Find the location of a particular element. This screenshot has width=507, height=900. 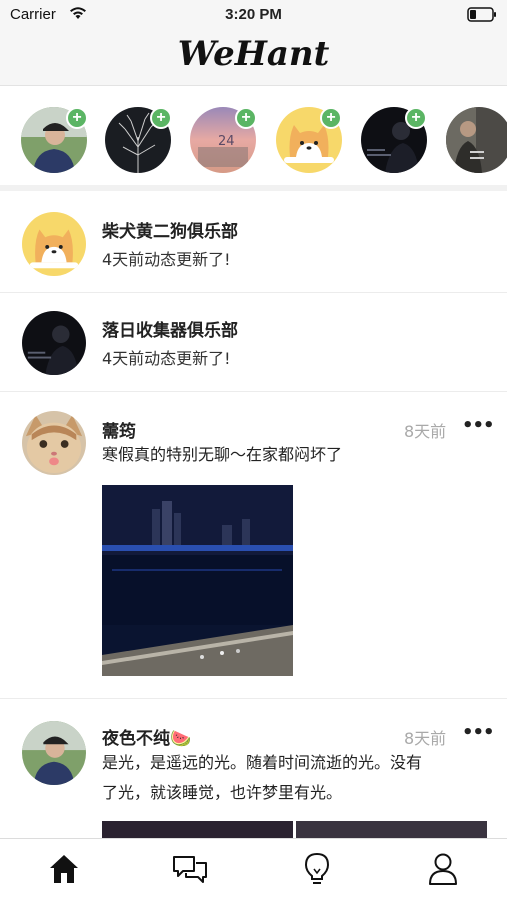

app-logo: WeHant is located at coordinates (253, 54).